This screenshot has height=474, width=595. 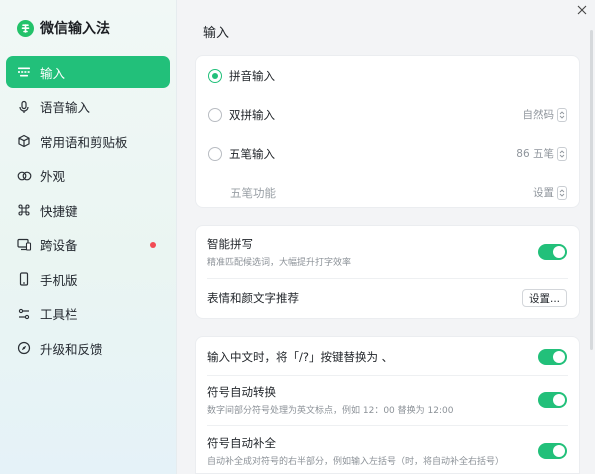 I want to click on wubi-version-select: 86 五笔, so click(x=541, y=153).